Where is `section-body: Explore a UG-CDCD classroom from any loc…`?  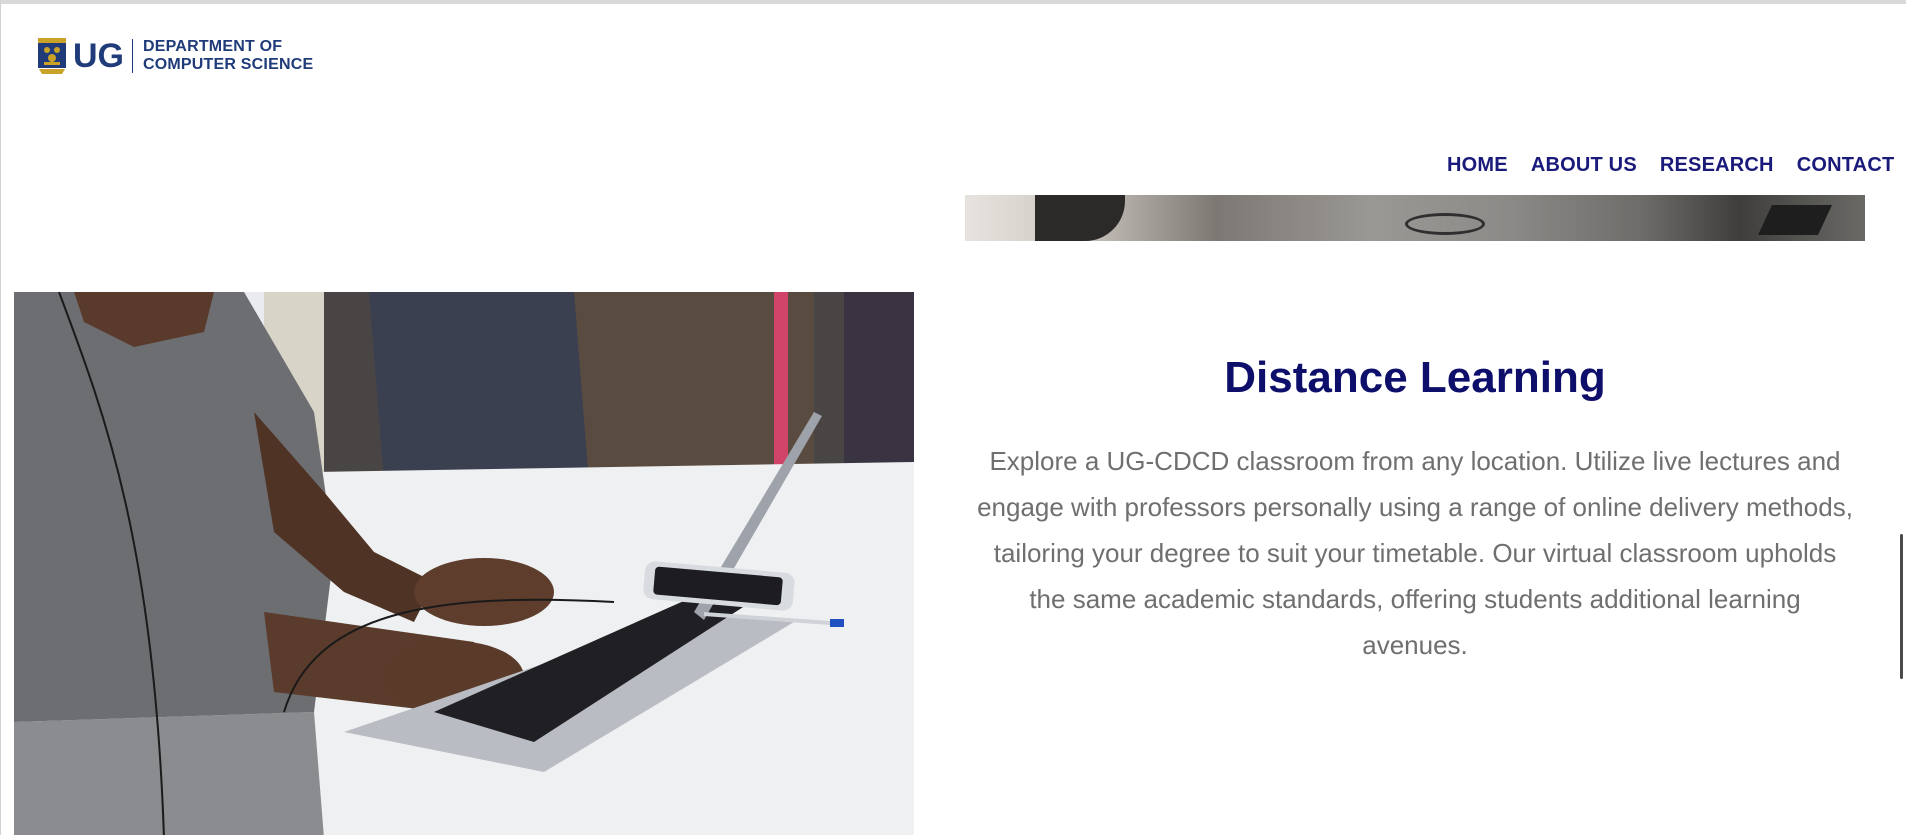 section-body: Explore a UG-CDCD classroom from any loc… is located at coordinates (1415, 553).